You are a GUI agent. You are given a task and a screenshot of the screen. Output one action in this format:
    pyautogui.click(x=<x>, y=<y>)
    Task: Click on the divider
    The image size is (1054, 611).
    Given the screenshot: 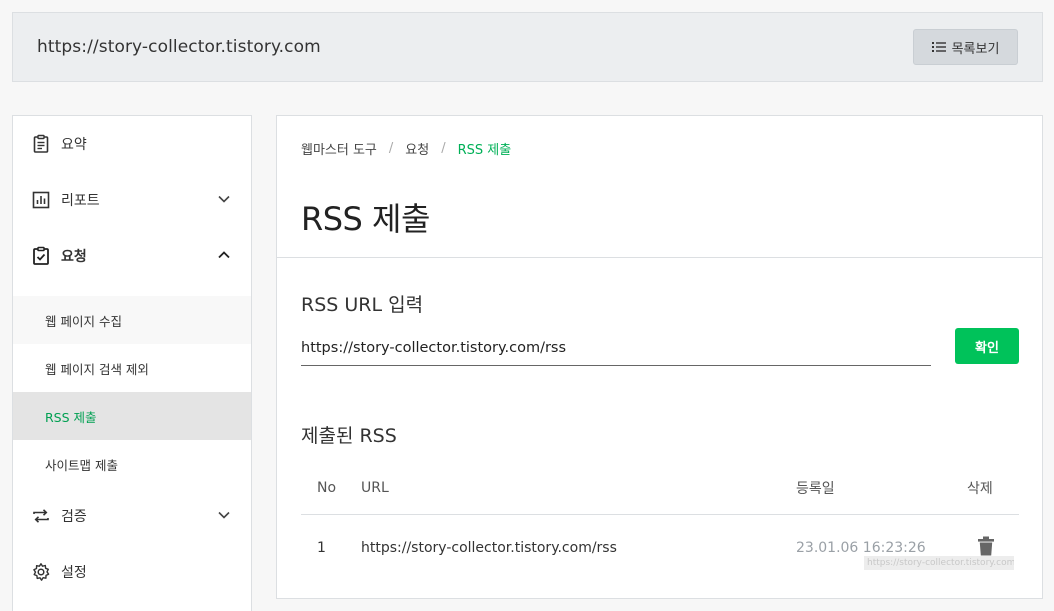 What is the action you would take?
    pyautogui.click(x=659, y=257)
    